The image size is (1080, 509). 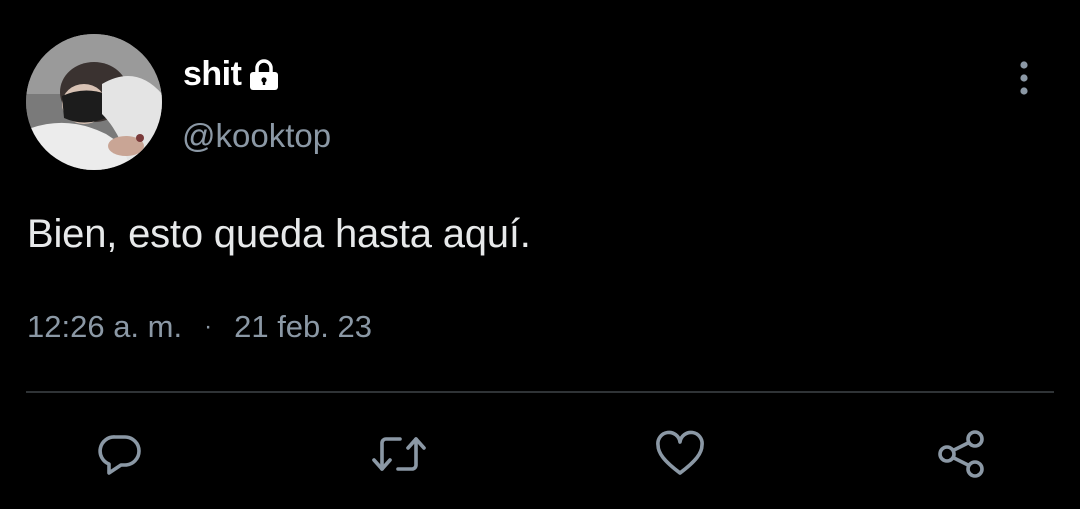 I want to click on avatar-image, so click(x=94, y=102).